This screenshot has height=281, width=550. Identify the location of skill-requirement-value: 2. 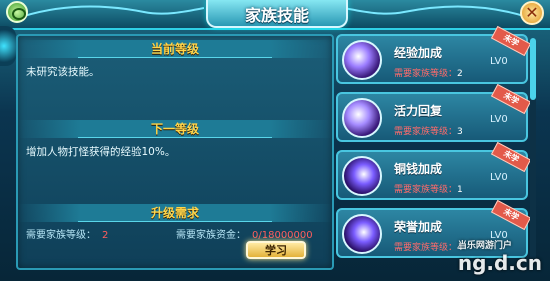
(460, 74).